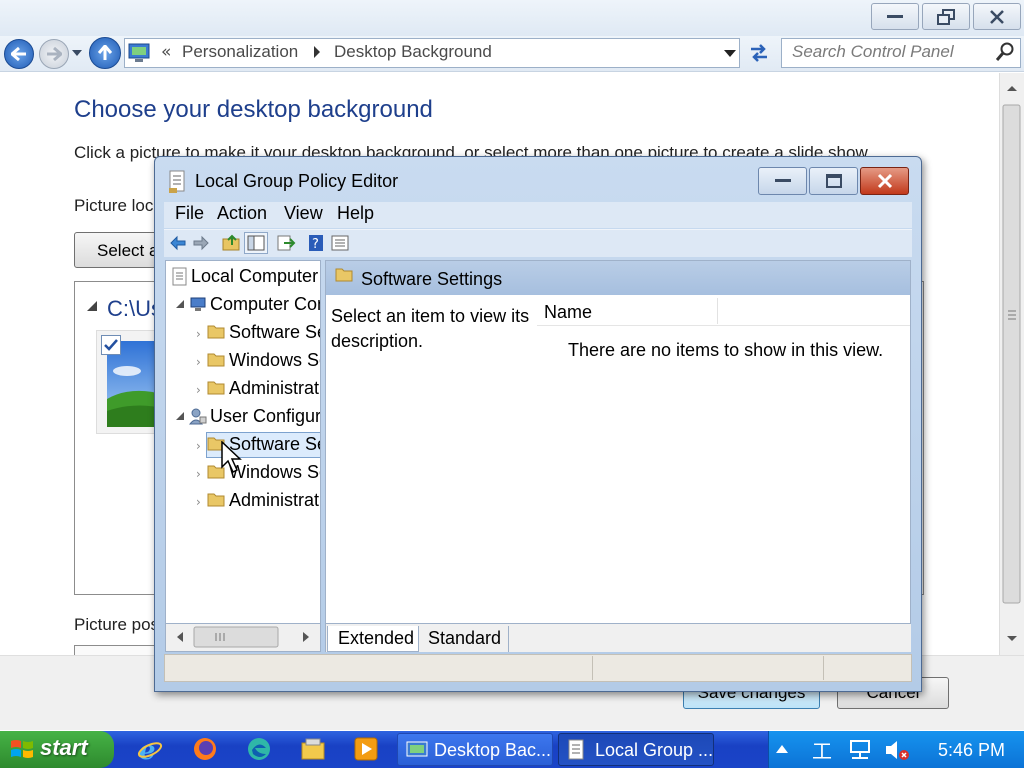 The image size is (1024, 768). Describe the element at coordinates (243, 638) in the screenshot. I see `tree-horizontal-scrollbar` at that location.